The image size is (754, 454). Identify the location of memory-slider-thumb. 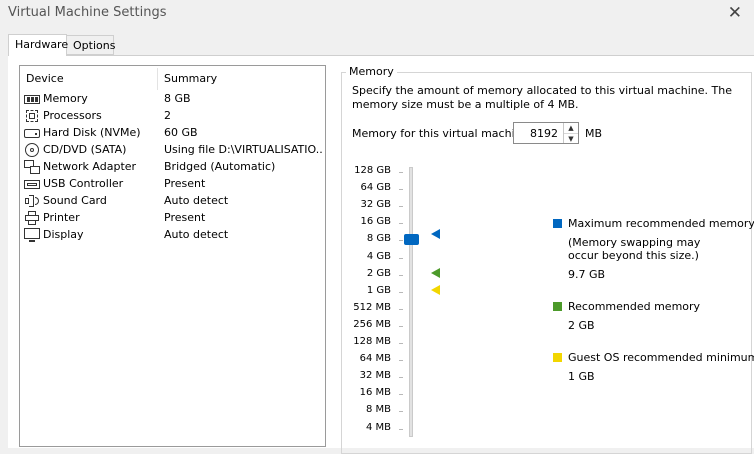
(411, 239).